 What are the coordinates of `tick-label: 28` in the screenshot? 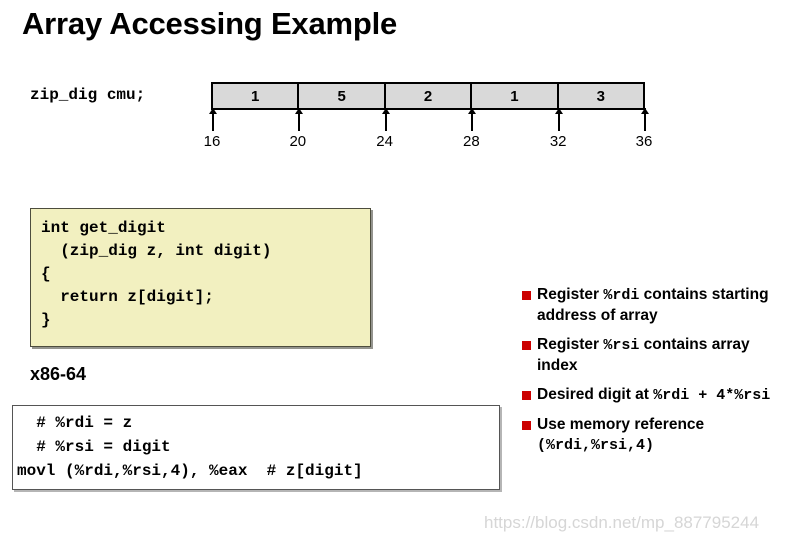 It's located at (471, 141).